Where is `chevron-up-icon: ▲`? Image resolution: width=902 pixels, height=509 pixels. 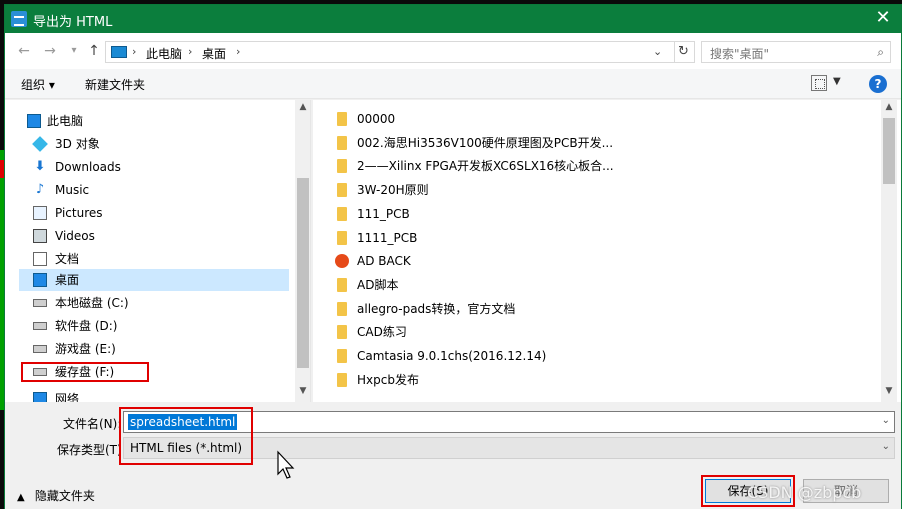
chevron-up-icon: ▲ is located at coordinates (21, 497).